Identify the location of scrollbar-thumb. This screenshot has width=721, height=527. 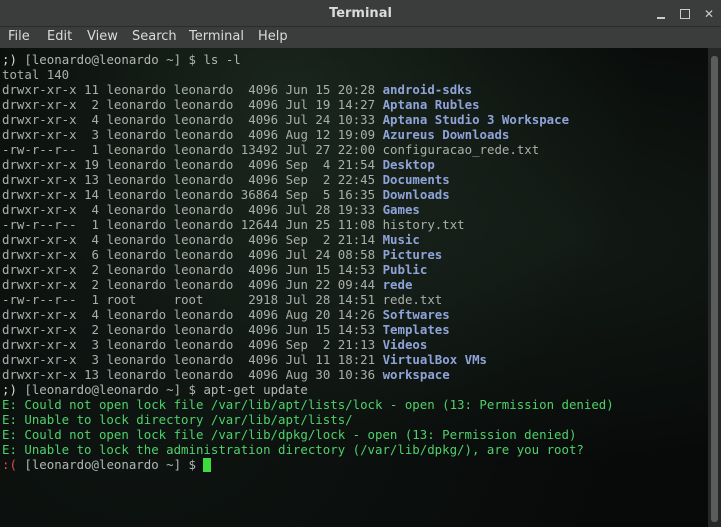
(714, 289).